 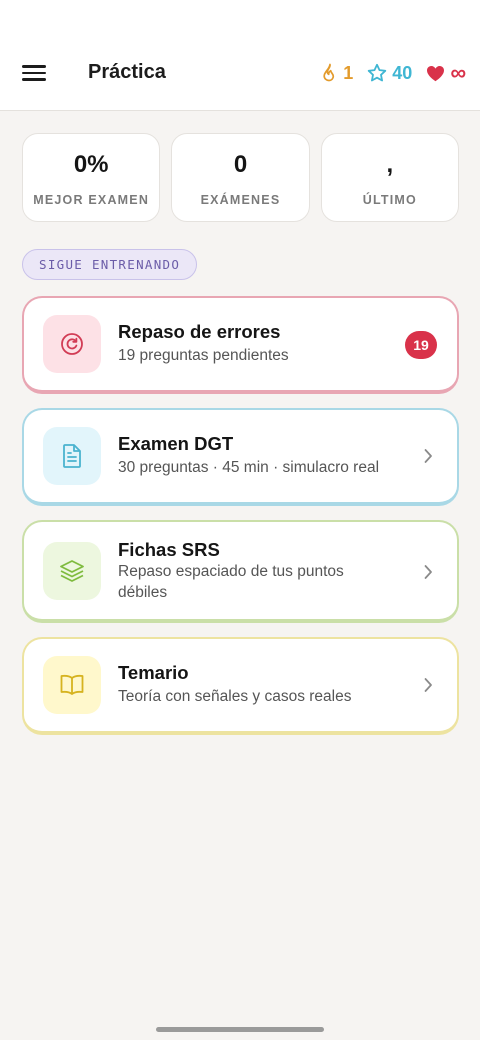 I want to click on kpi-row: 0% MEJOR EXAMEN 0 EXÁMENES , ÚLTIMO, so click(x=240, y=177).